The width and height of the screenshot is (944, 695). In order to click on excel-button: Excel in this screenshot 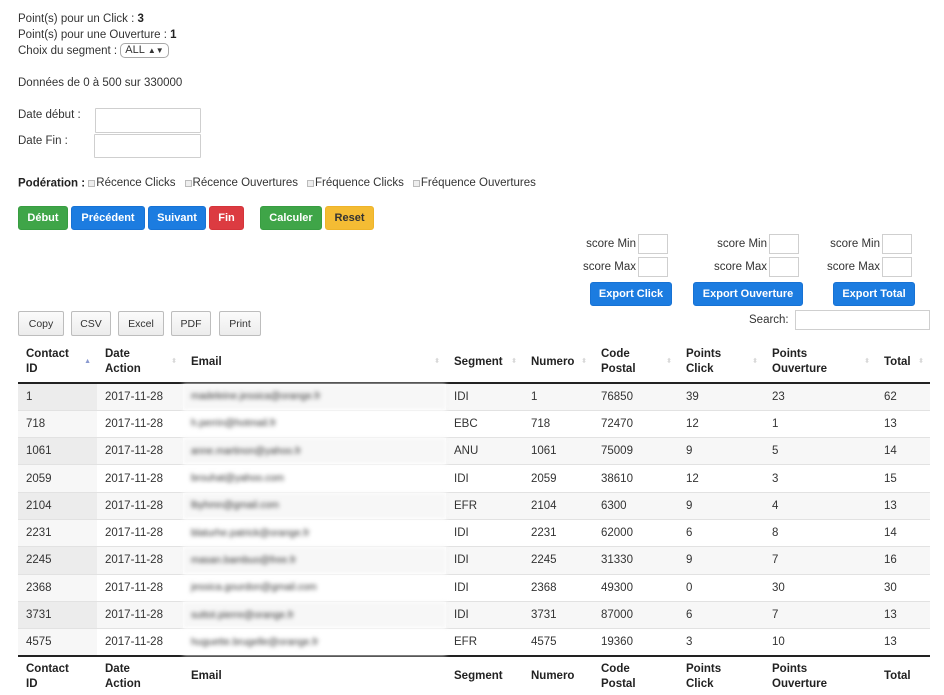, I will do `click(141, 323)`.